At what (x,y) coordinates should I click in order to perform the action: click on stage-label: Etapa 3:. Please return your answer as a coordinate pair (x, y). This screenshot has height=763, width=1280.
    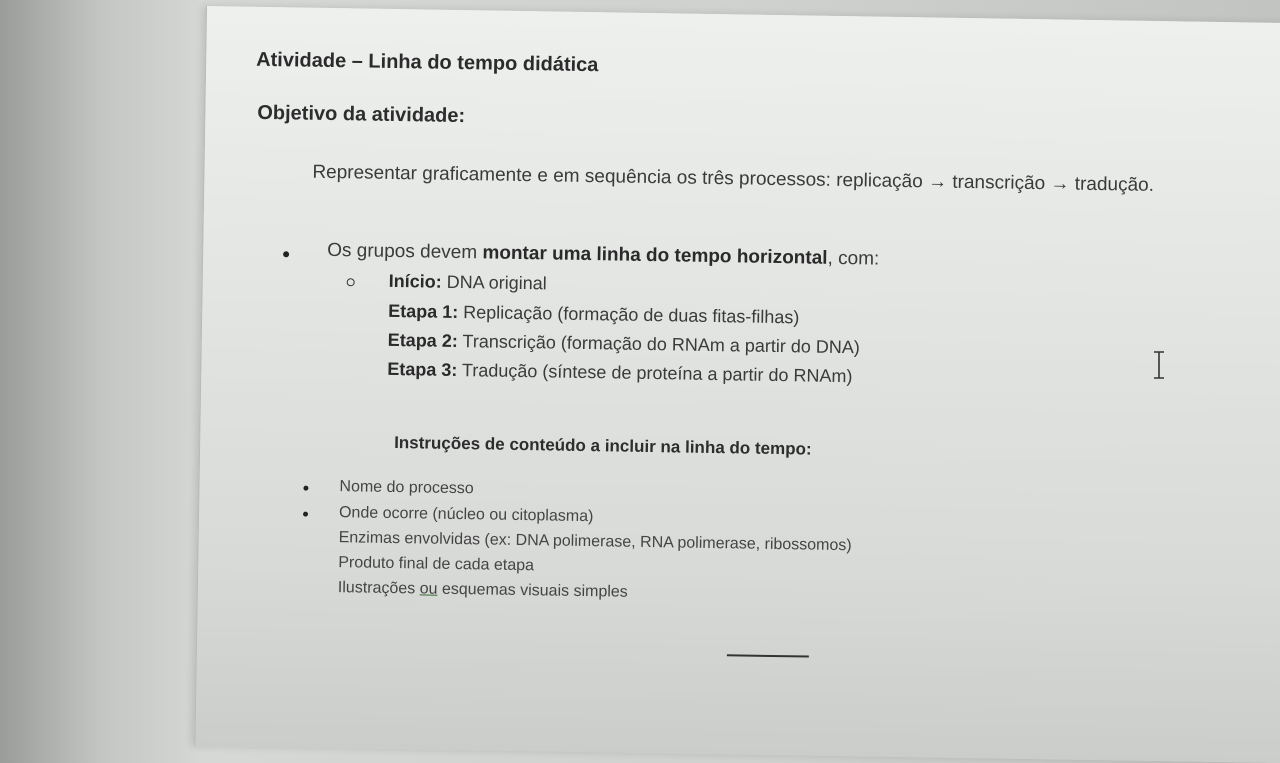
    Looking at the image, I should click on (422, 369).